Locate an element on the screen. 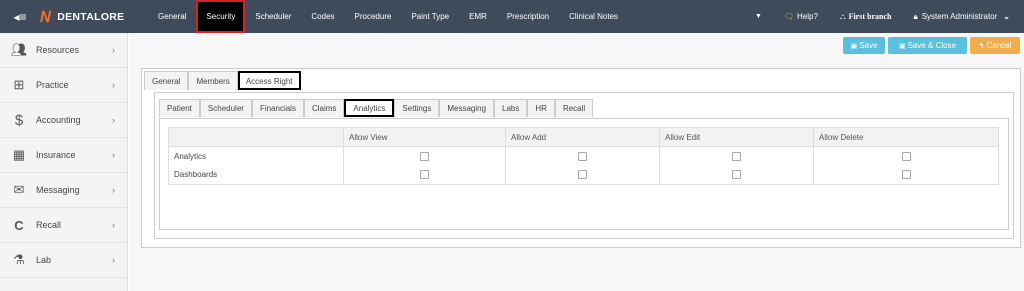  nav-codes: Codes is located at coordinates (322, 16).